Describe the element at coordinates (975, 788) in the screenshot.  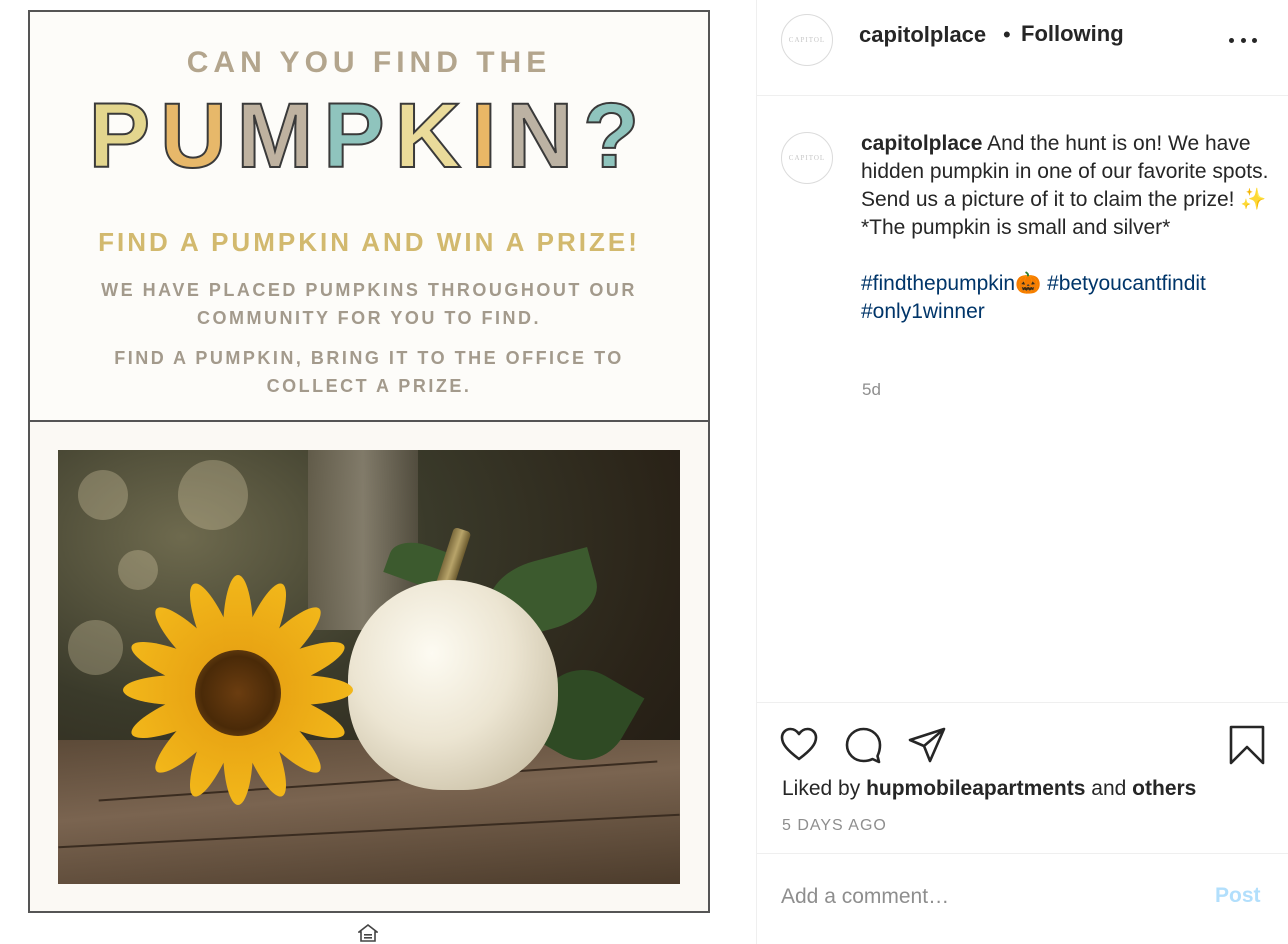
I see `liked-by-user: hupmobileapartments` at that location.